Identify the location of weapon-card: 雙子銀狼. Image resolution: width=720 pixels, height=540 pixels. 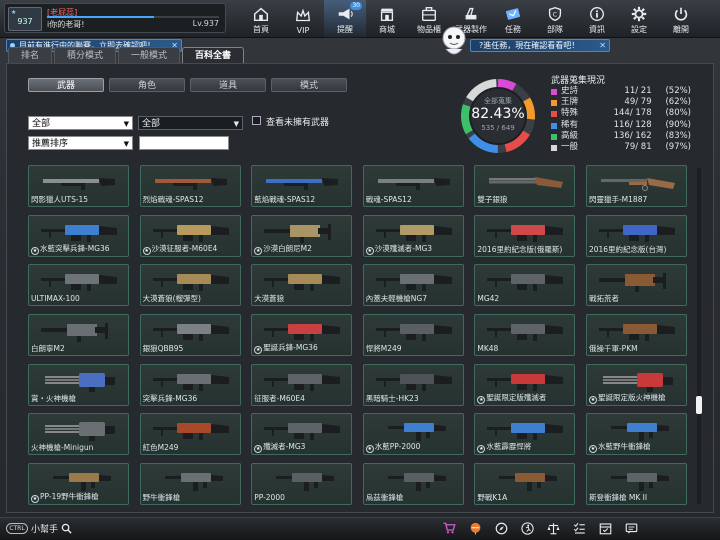
(525, 186).